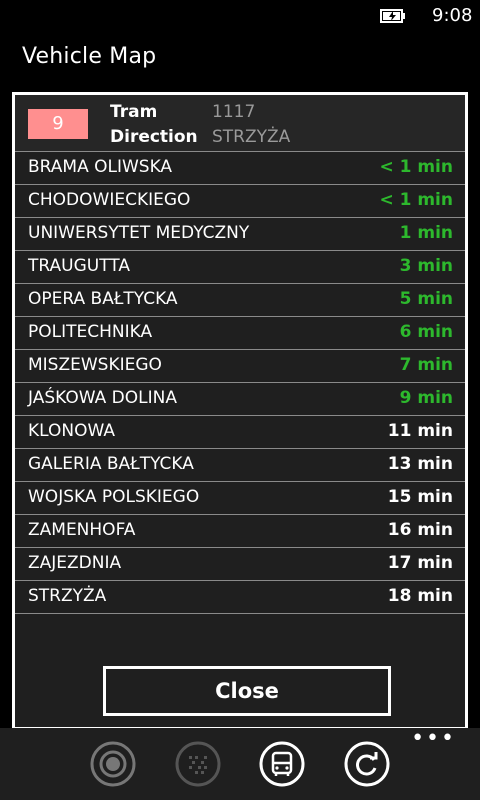 The height and width of the screenshot is (800, 480). What do you see at coordinates (240, 365) in the screenshot?
I see `stop-row: MISZEWSKIEGO 7 min` at bounding box center [240, 365].